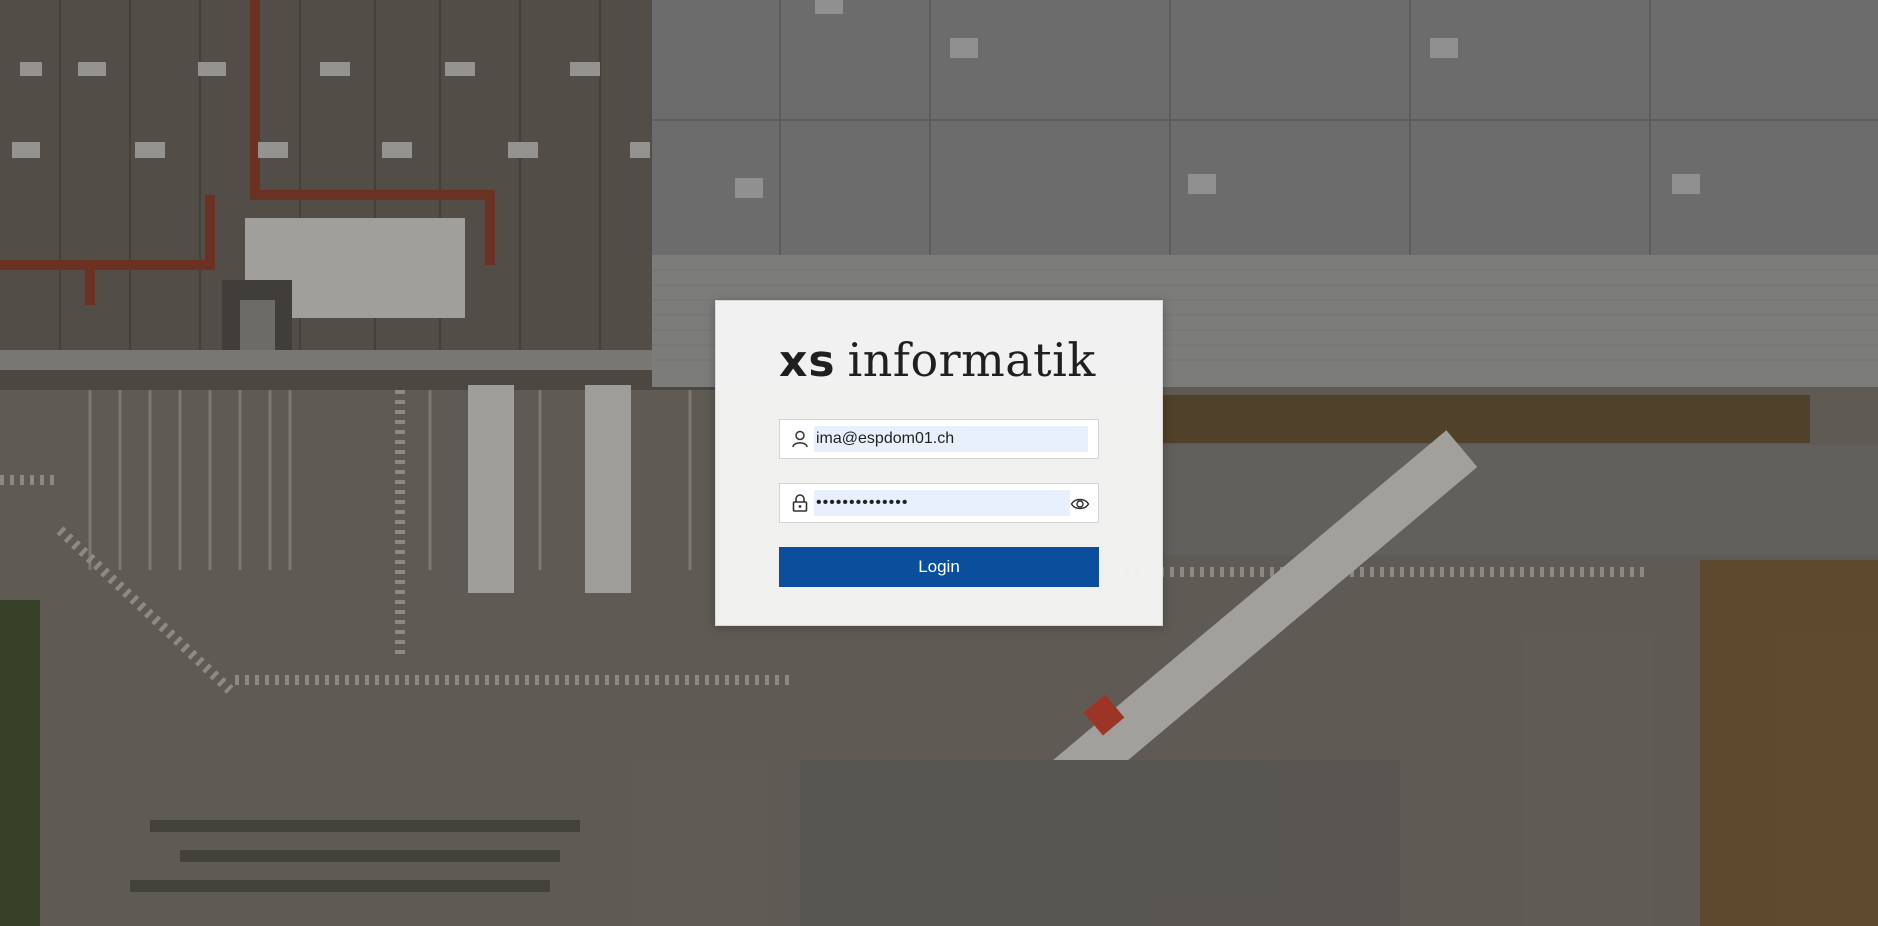 The height and width of the screenshot is (926, 1878). I want to click on username-field: ima@espdom01.ch, so click(939, 439).